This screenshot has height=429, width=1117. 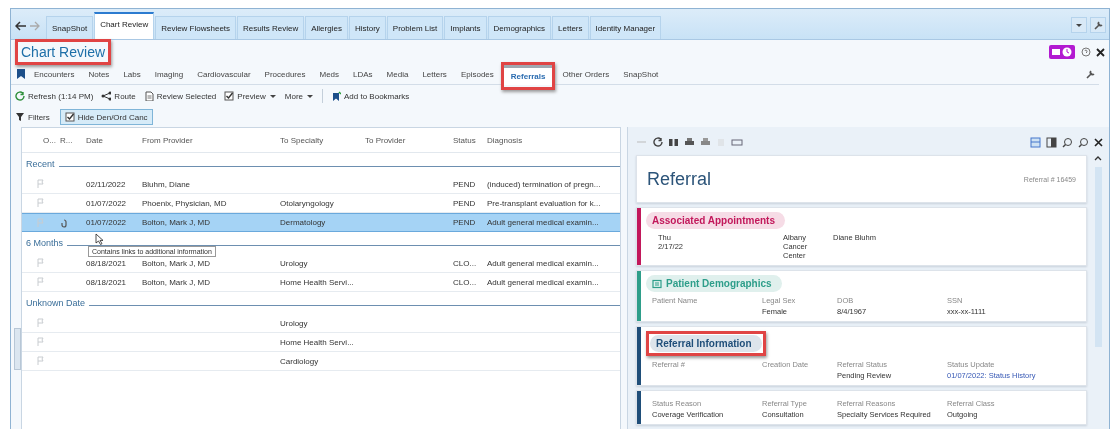 What do you see at coordinates (465, 27) in the screenshot?
I see `window-tab: Implants` at bounding box center [465, 27].